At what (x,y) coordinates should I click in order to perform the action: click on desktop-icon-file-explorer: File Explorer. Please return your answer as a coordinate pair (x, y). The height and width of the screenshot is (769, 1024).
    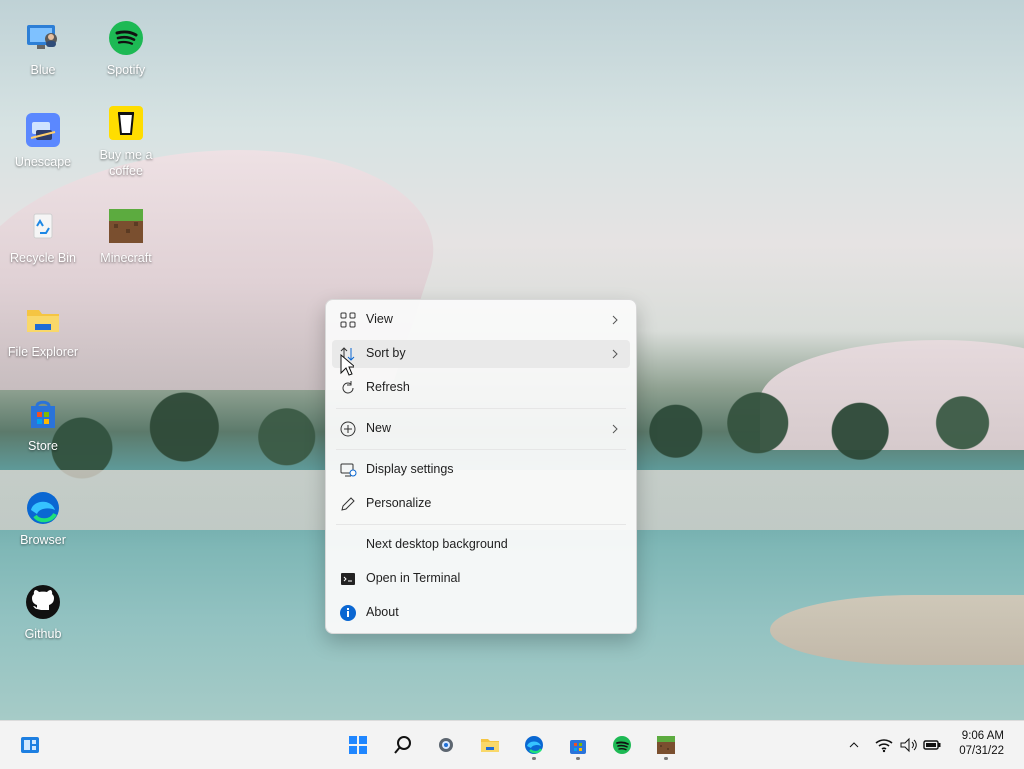
    Looking at the image, I should click on (43, 331).